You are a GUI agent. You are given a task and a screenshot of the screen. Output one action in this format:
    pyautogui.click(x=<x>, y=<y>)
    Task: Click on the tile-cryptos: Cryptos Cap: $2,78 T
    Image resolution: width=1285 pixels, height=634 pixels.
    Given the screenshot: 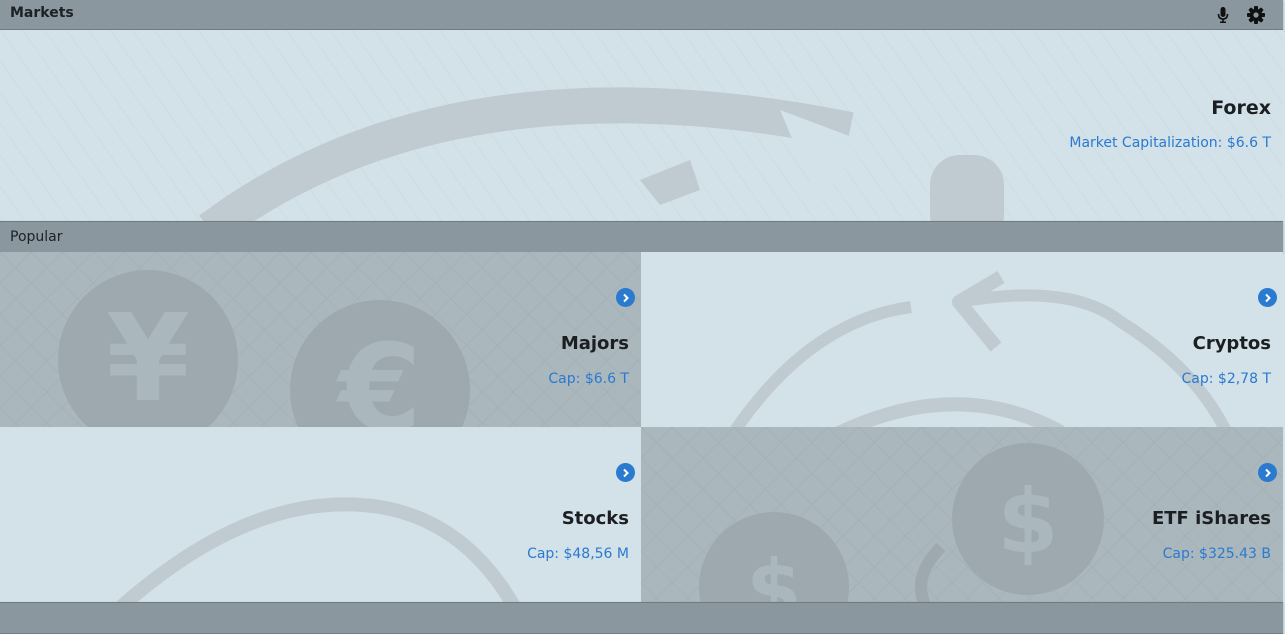 What is the action you would take?
    pyautogui.click(x=962, y=339)
    